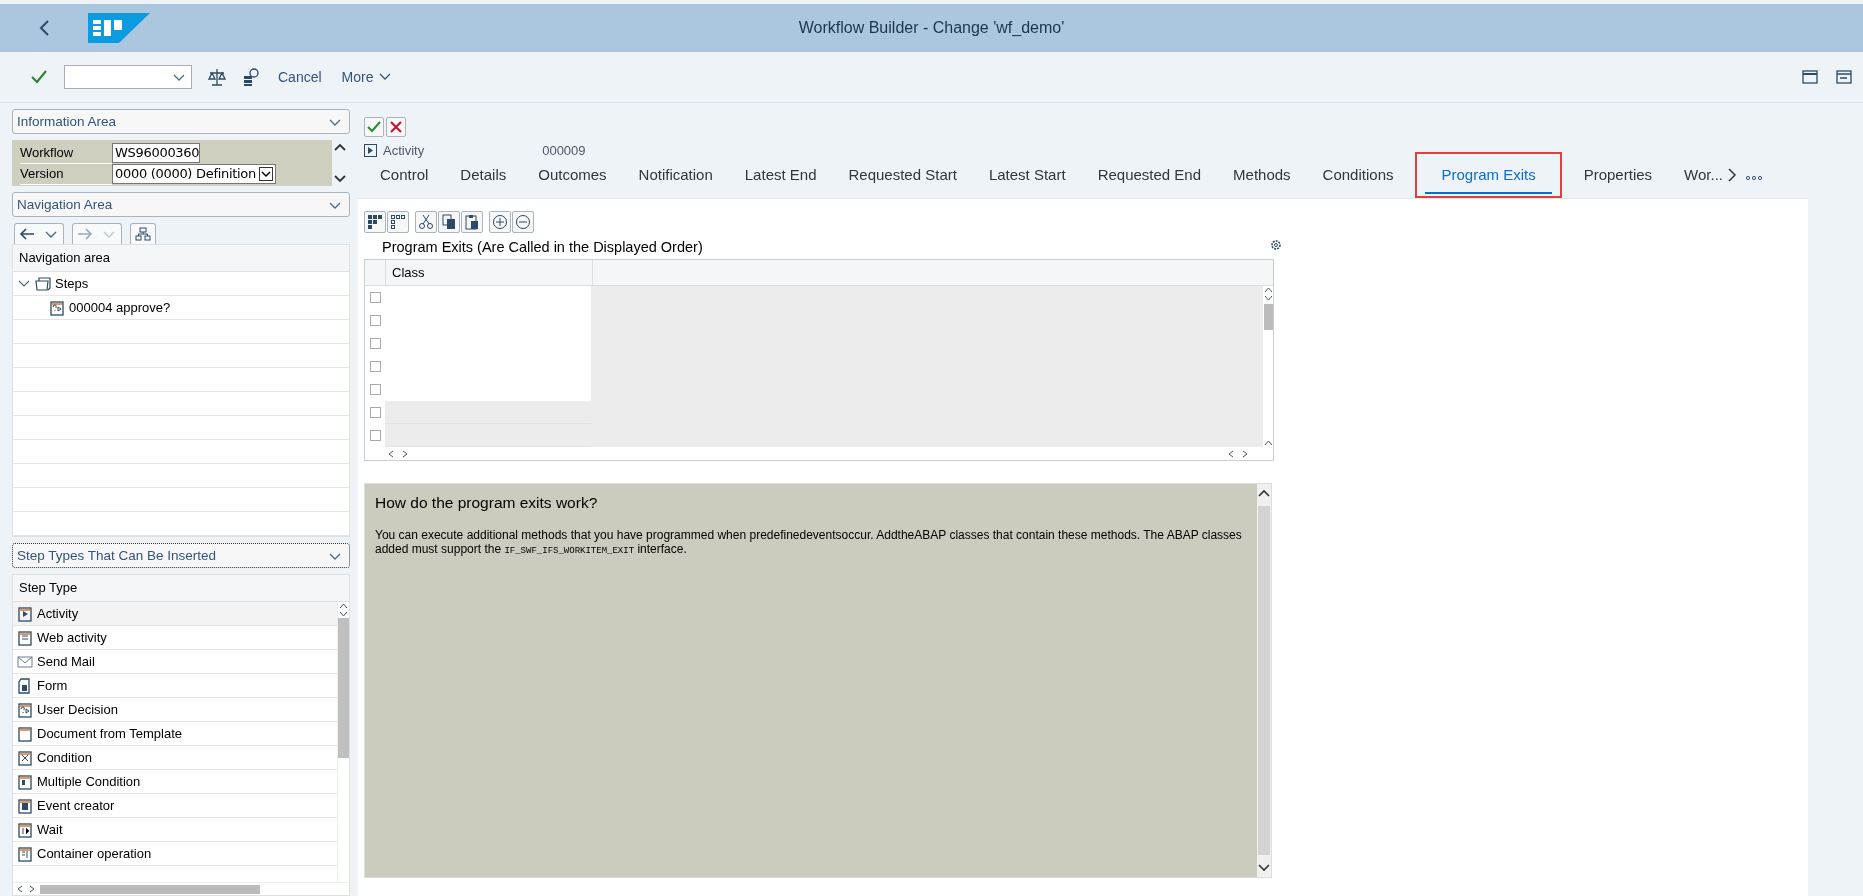  What do you see at coordinates (175, 854) in the screenshot?
I see `step-type-row: Container operation` at bounding box center [175, 854].